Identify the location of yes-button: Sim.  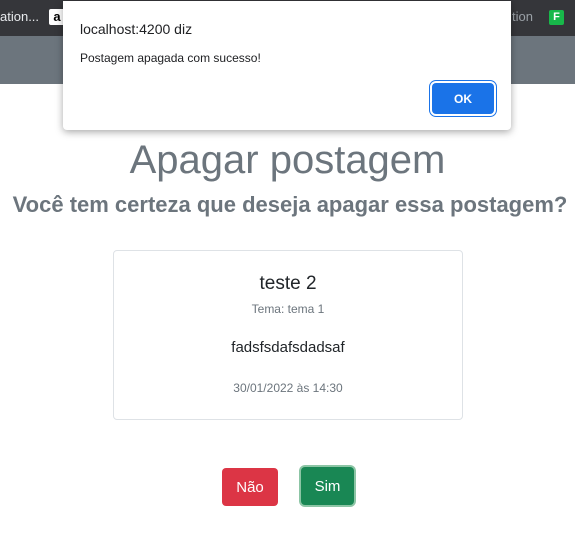
(327, 486).